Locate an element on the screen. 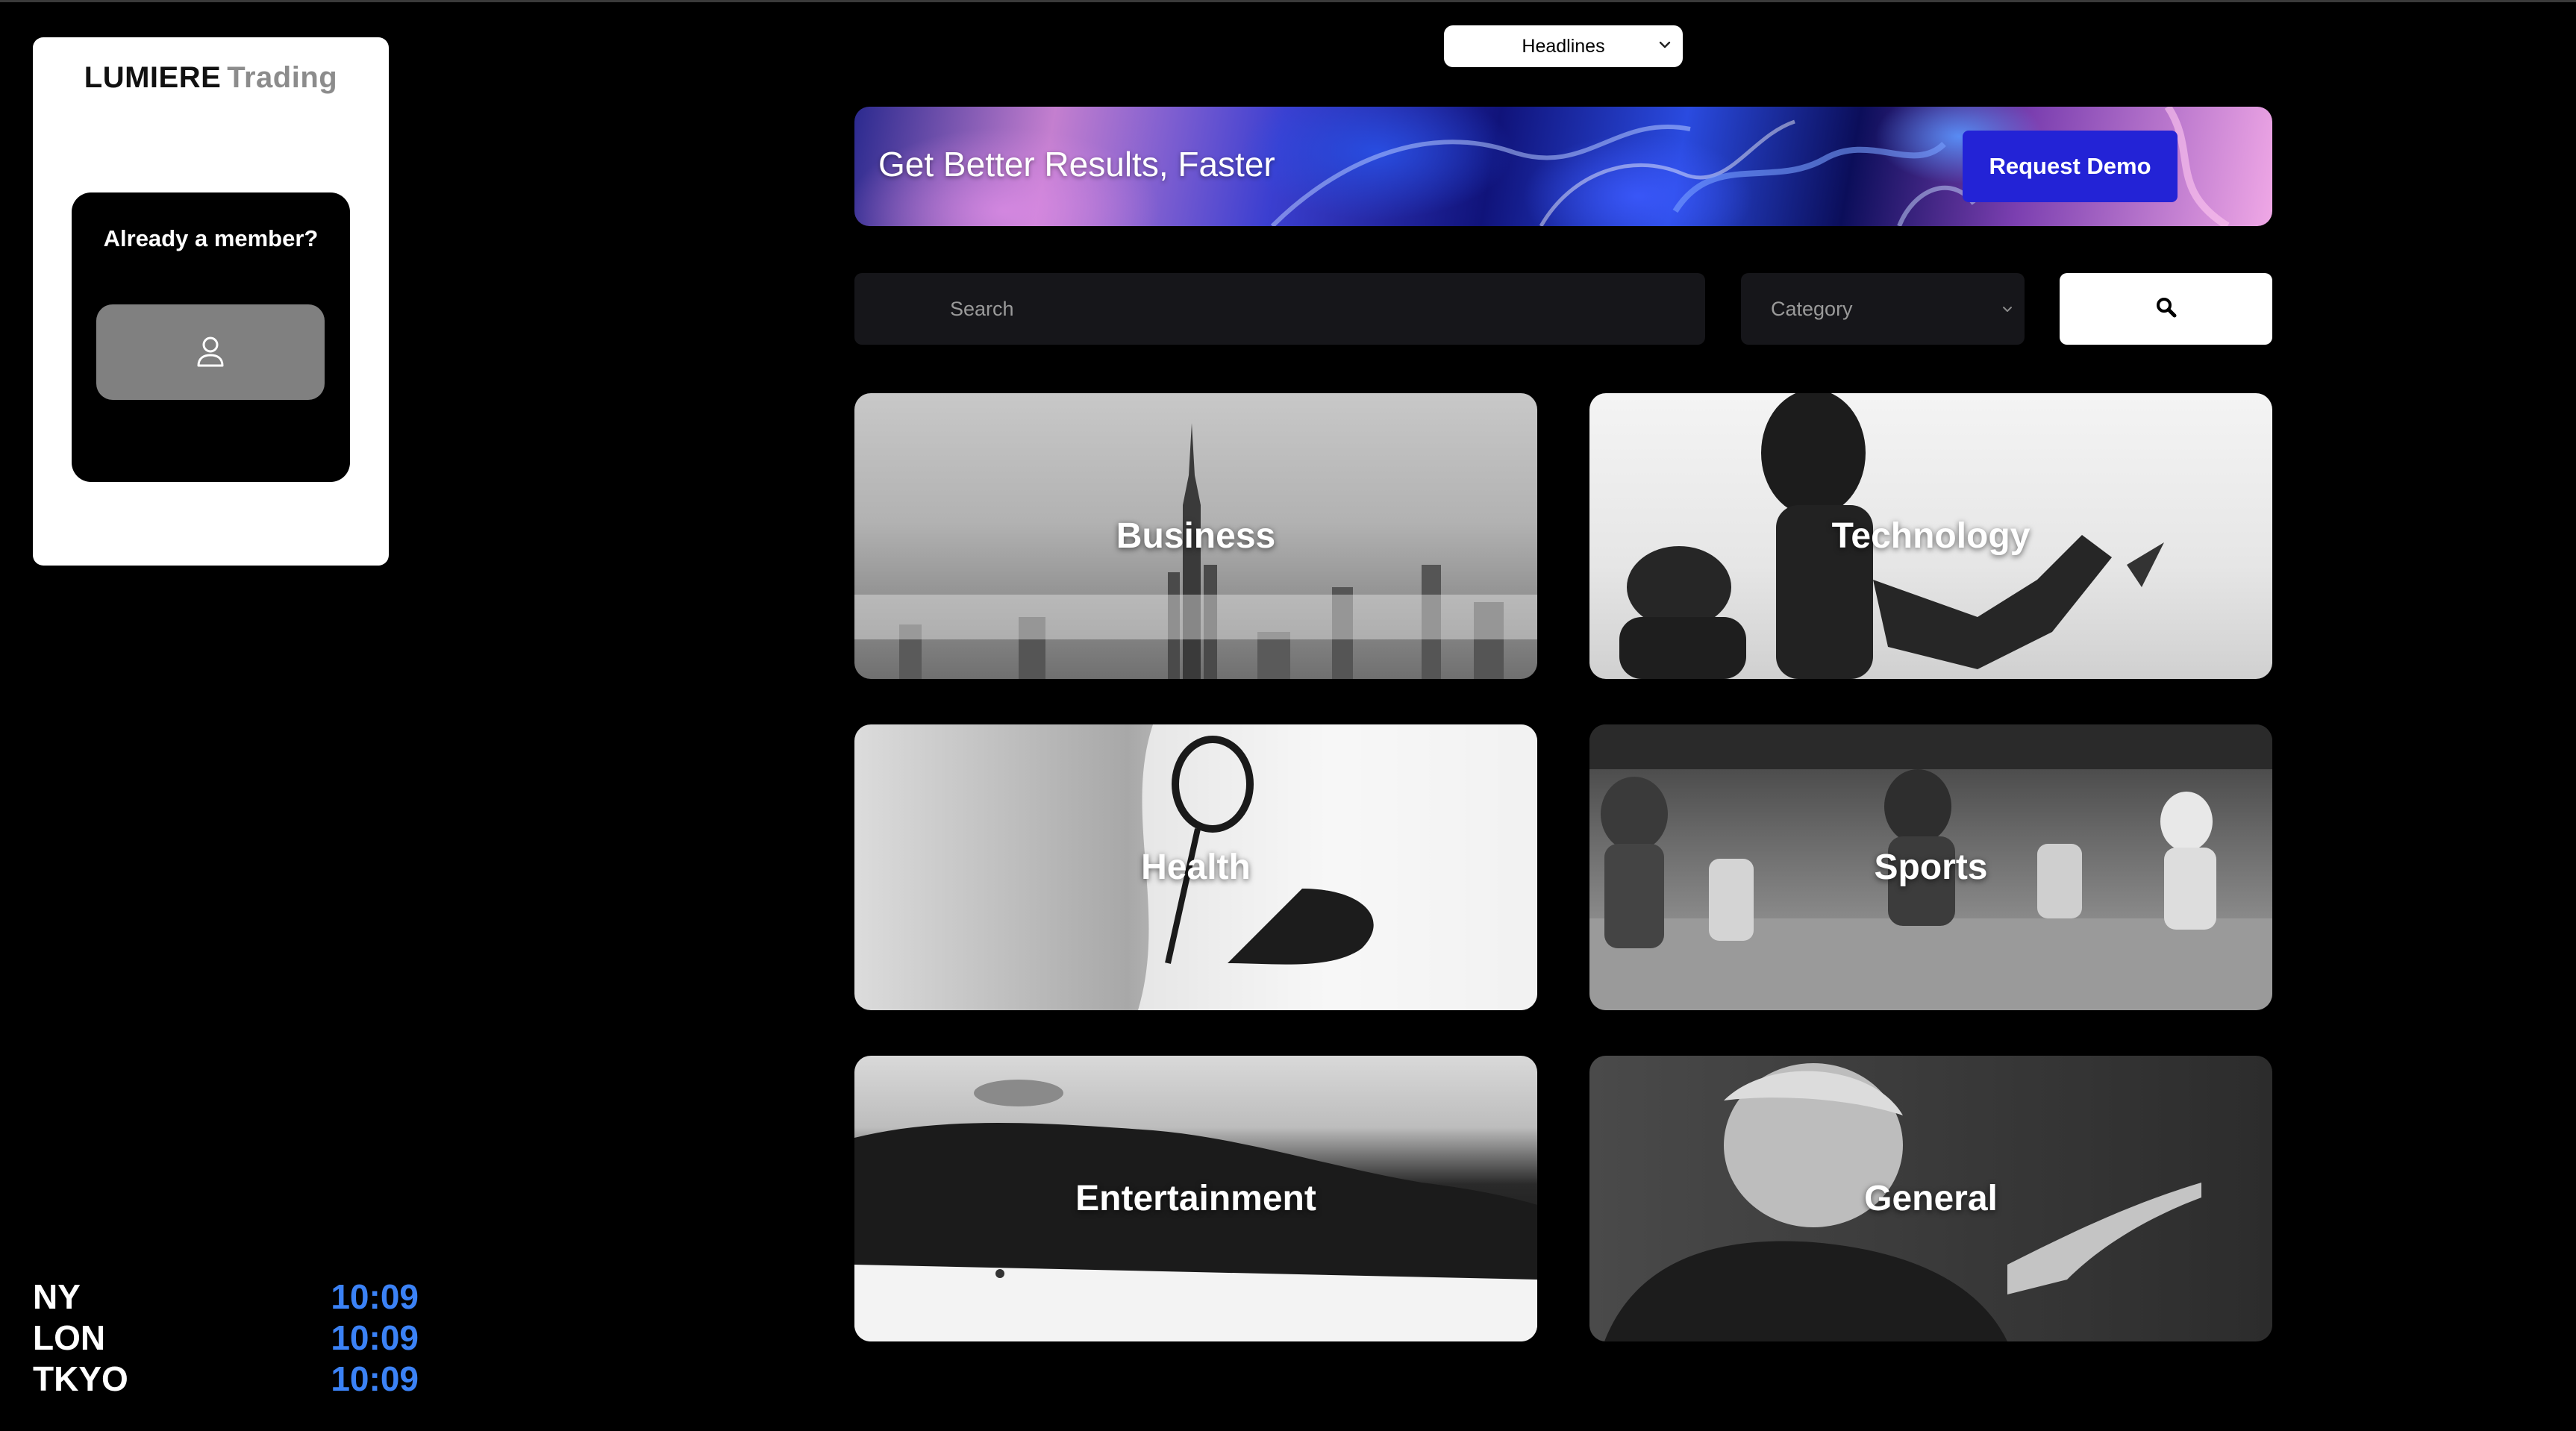  clock-city: TKYO is located at coordinates (80, 1378).